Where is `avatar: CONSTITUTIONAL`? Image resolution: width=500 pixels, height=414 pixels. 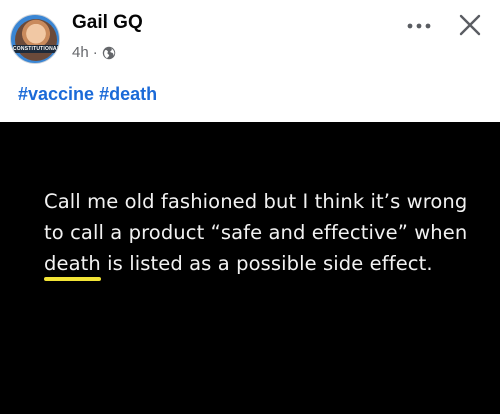
avatar: CONSTITUTIONAL is located at coordinates (35, 39).